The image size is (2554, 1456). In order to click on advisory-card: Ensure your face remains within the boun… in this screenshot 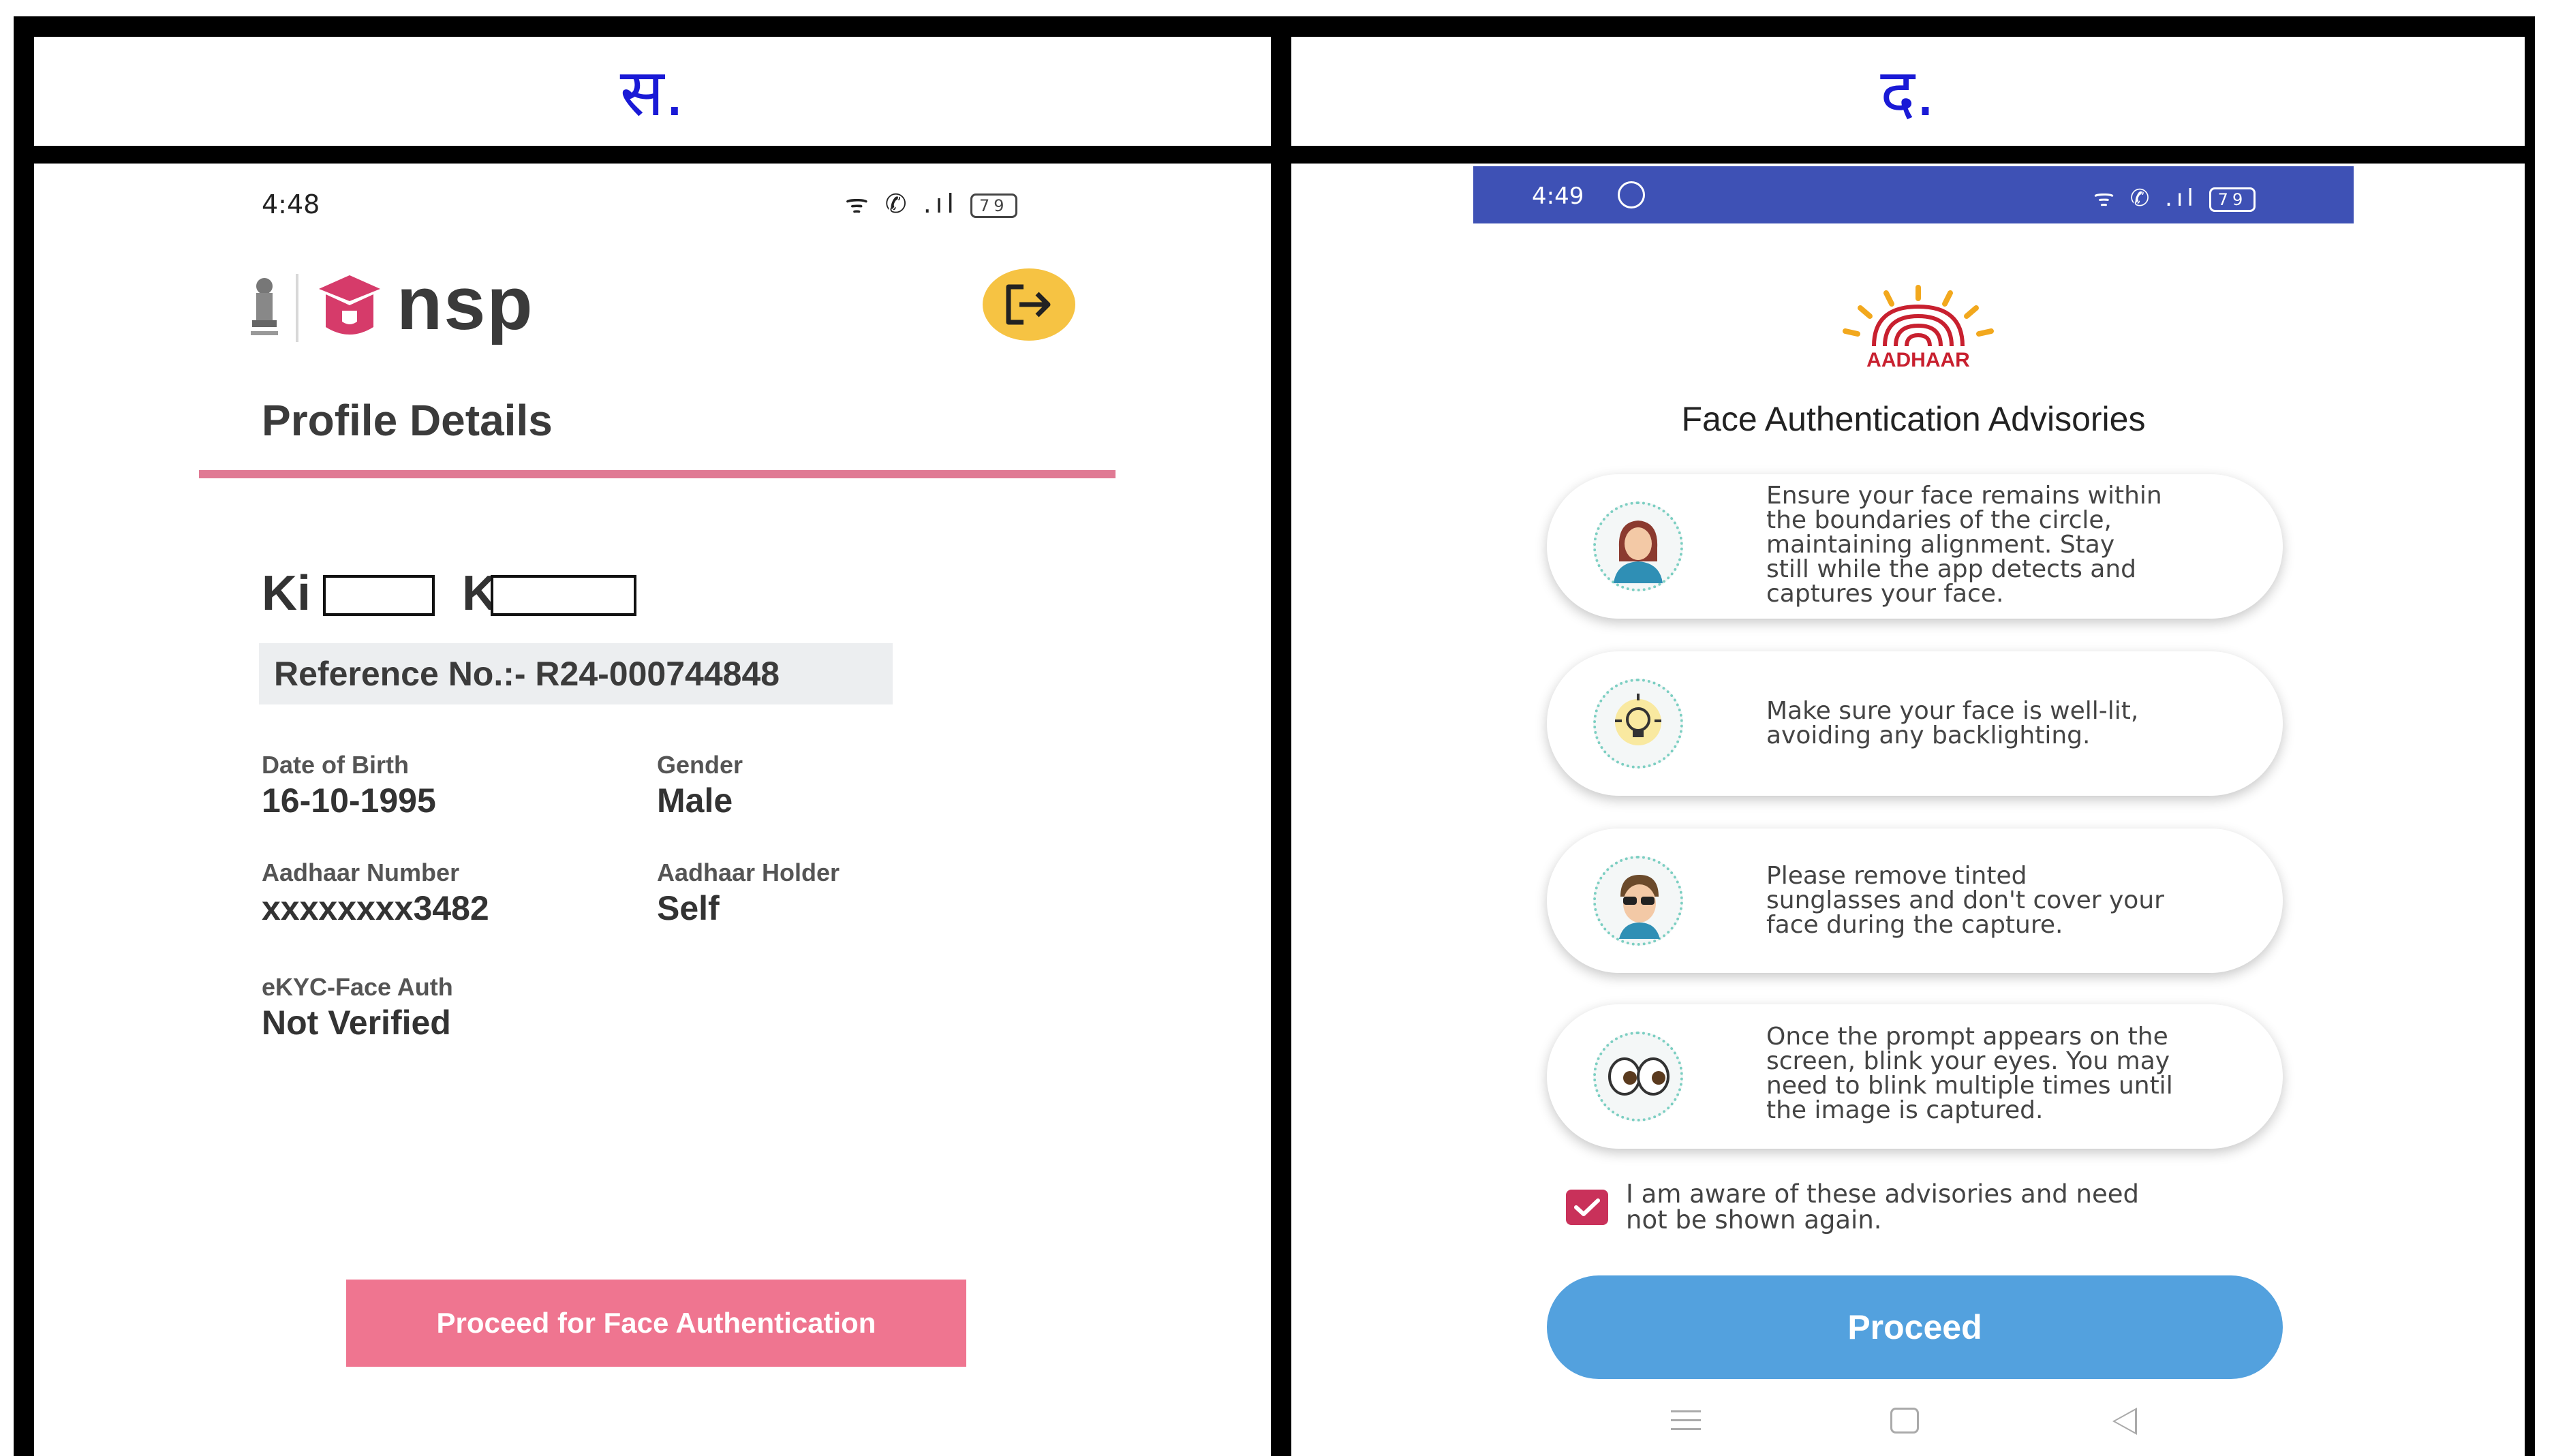, I will do `click(1915, 546)`.